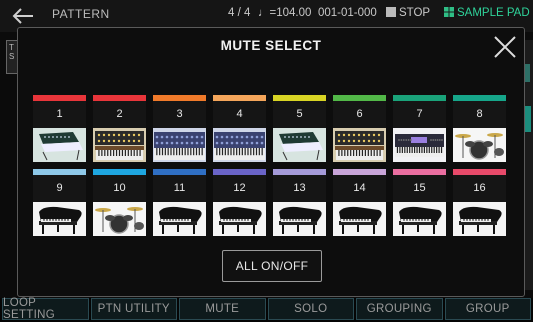  What do you see at coordinates (419, 188) in the screenshot?
I see `pad-number: 15` at bounding box center [419, 188].